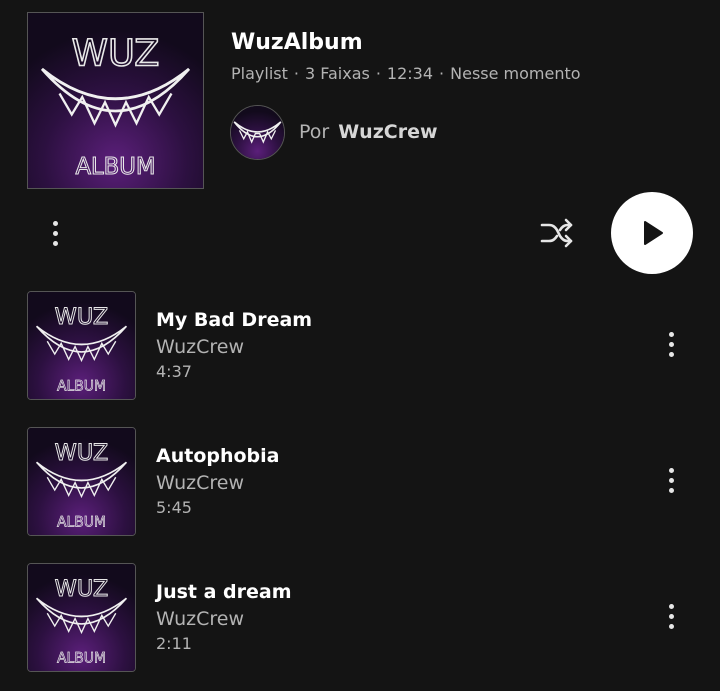 The width and height of the screenshot is (720, 691). I want to click on playlist-type: Playlist, so click(259, 73).